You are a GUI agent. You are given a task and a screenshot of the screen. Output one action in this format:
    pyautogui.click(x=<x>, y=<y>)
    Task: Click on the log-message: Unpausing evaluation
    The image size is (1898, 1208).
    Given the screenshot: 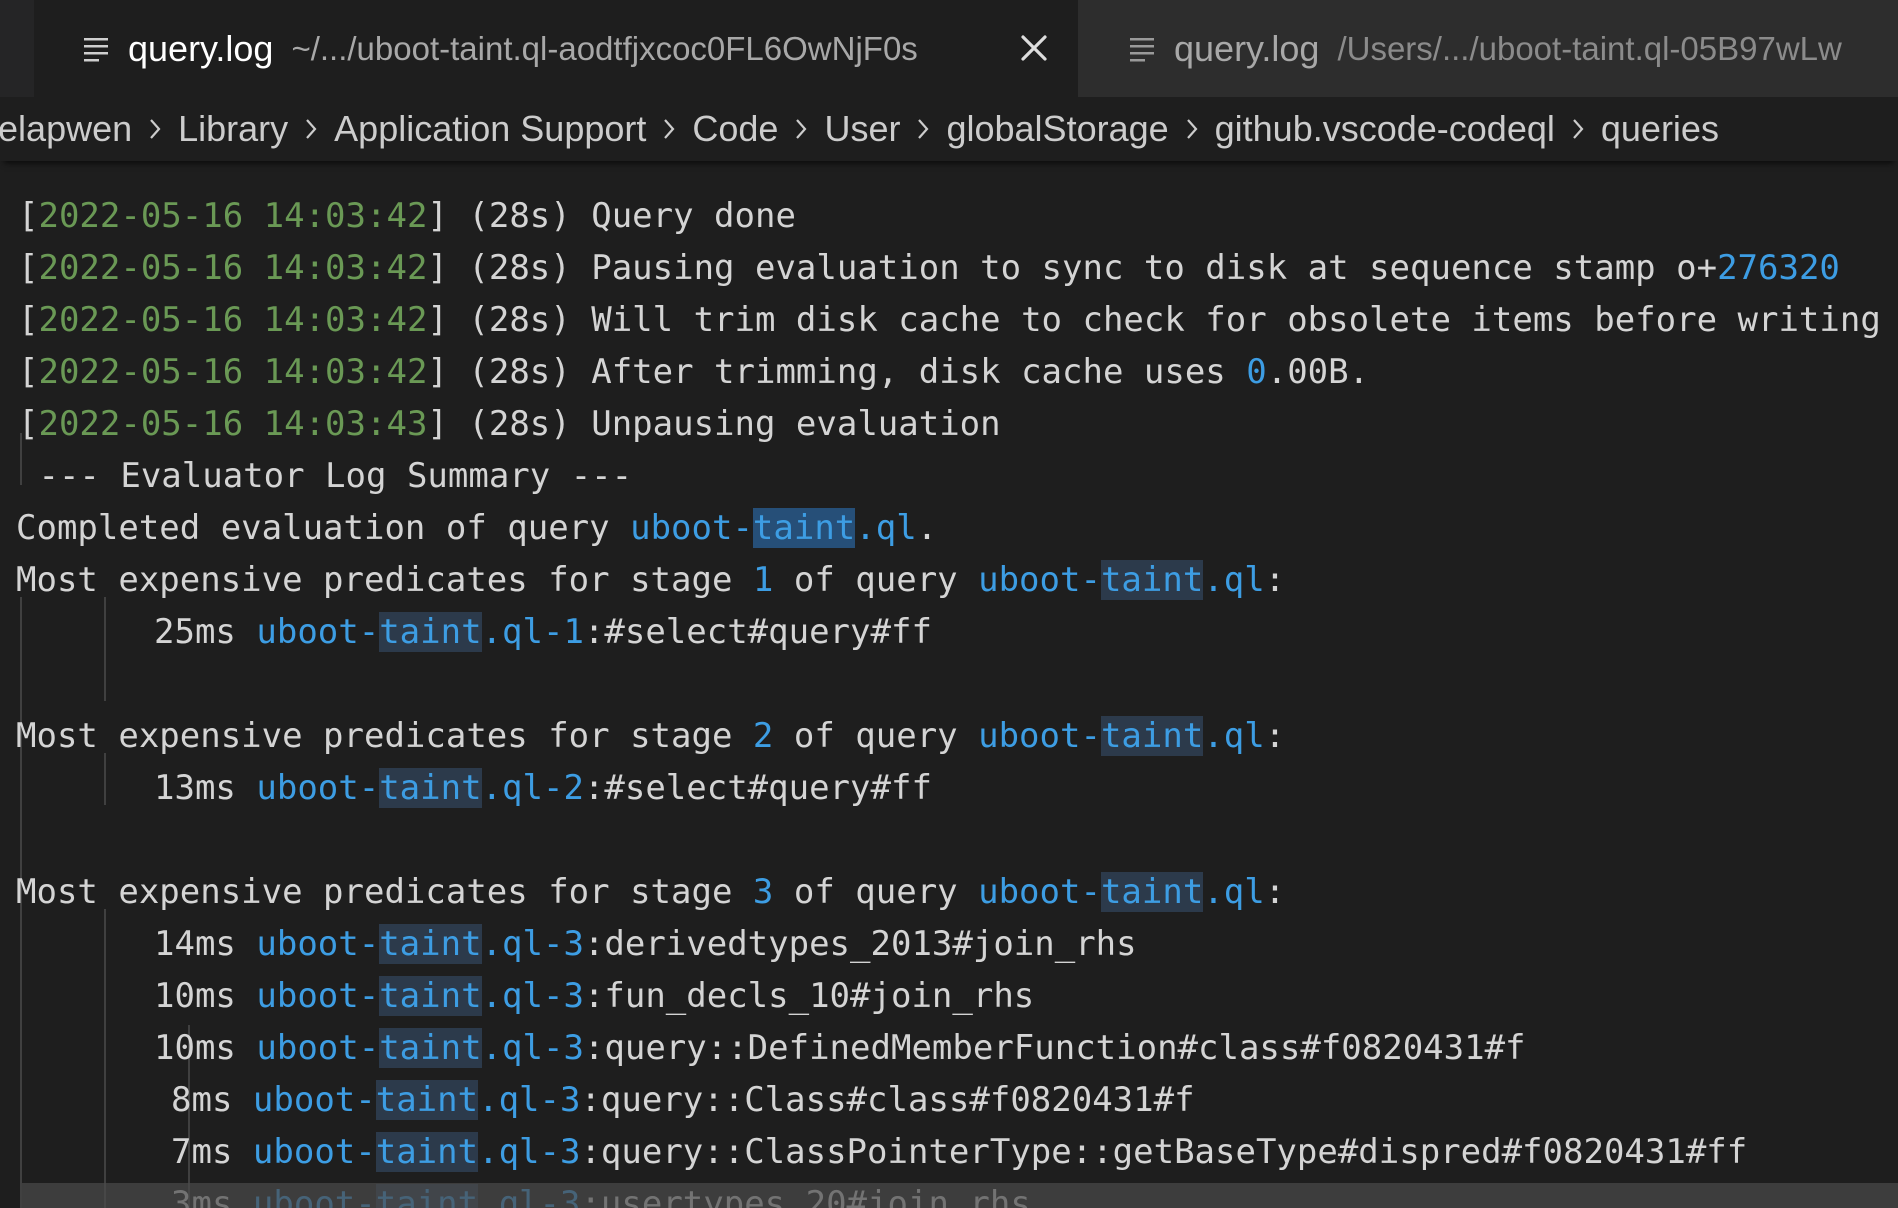 What is the action you would take?
    pyautogui.click(x=796, y=424)
    